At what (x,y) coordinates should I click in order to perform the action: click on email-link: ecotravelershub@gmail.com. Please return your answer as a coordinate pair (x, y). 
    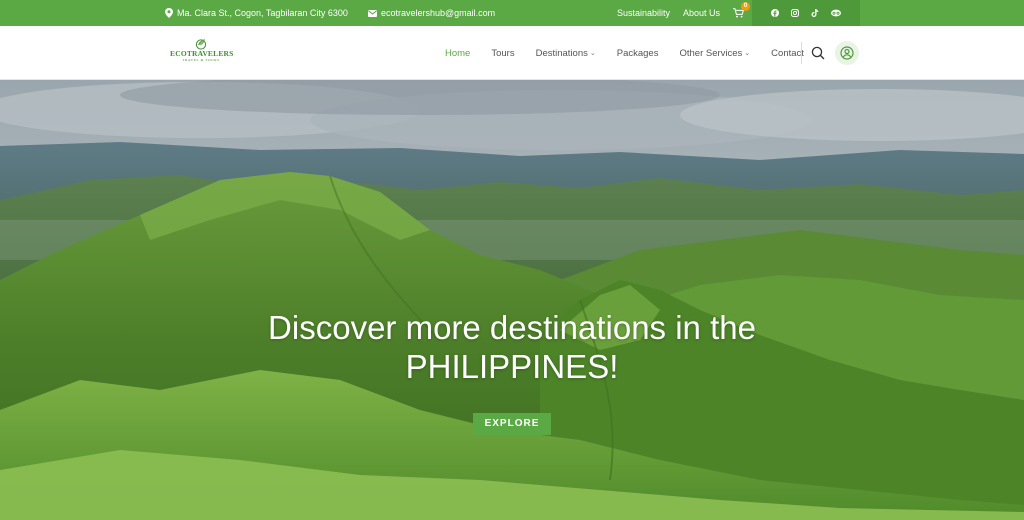
    Looking at the image, I should click on (438, 13).